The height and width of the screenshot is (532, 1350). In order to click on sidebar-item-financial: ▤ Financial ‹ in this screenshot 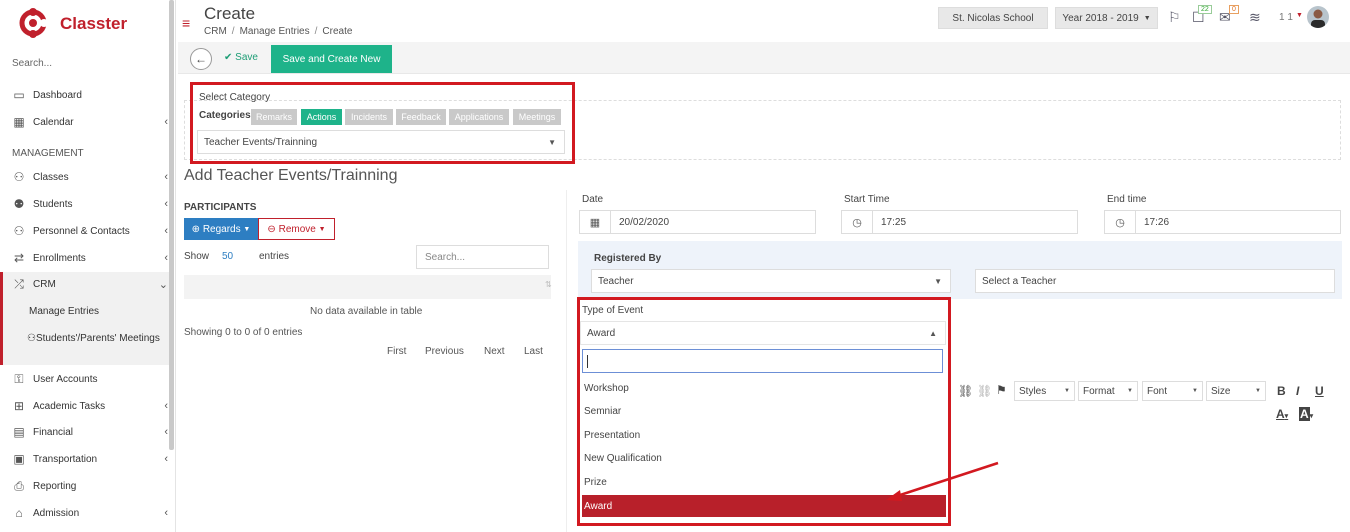, I will do `click(89, 432)`.